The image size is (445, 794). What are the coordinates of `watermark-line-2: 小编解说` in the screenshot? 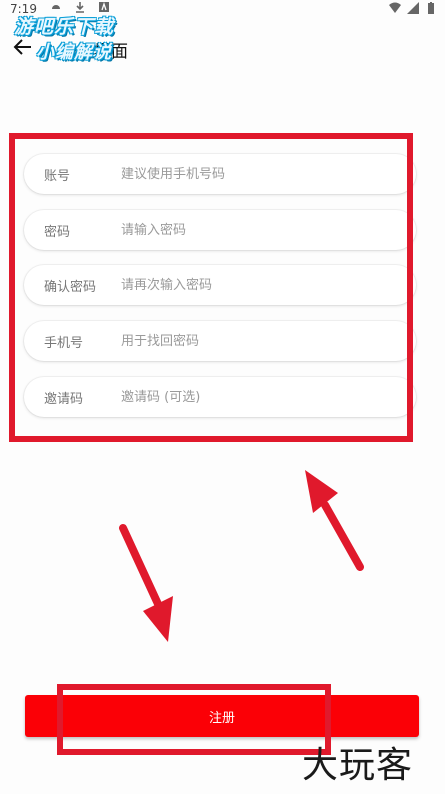 It's located at (74, 52).